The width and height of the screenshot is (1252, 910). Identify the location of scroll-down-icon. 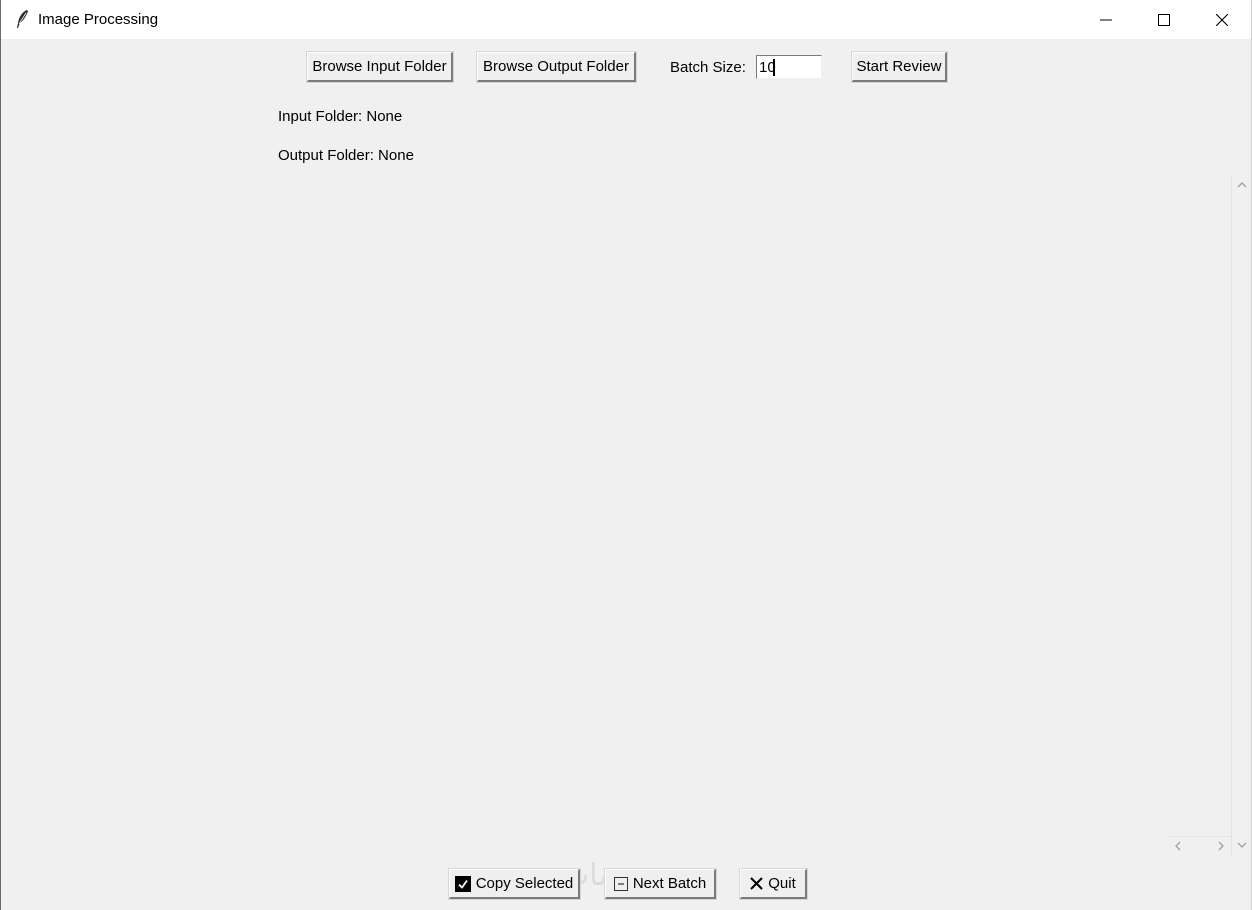
(1242, 845).